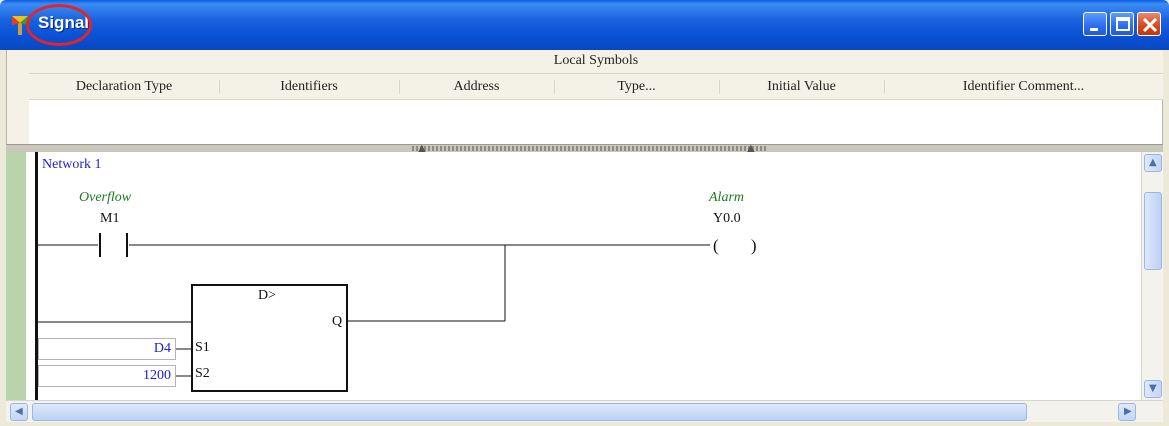 The width and height of the screenshot is (1169, 426). I want to click on scroll-left-button: ◀, so click(19, 412).